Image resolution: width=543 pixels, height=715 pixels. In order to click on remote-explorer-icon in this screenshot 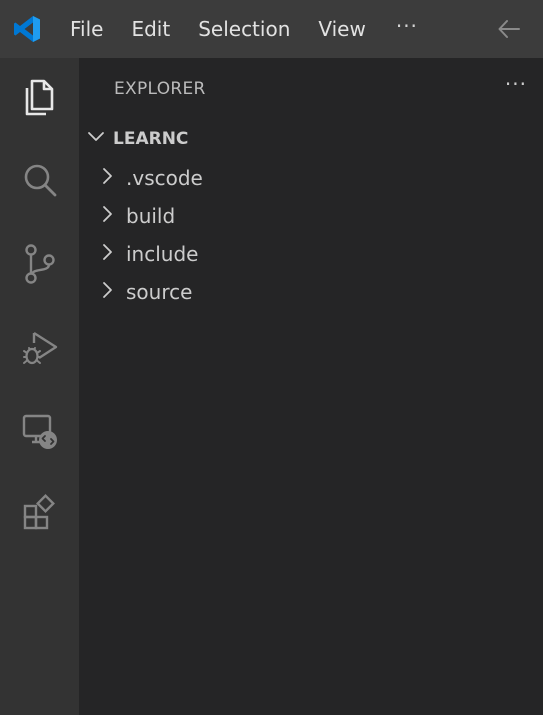, I will do `click(39, 431)`.